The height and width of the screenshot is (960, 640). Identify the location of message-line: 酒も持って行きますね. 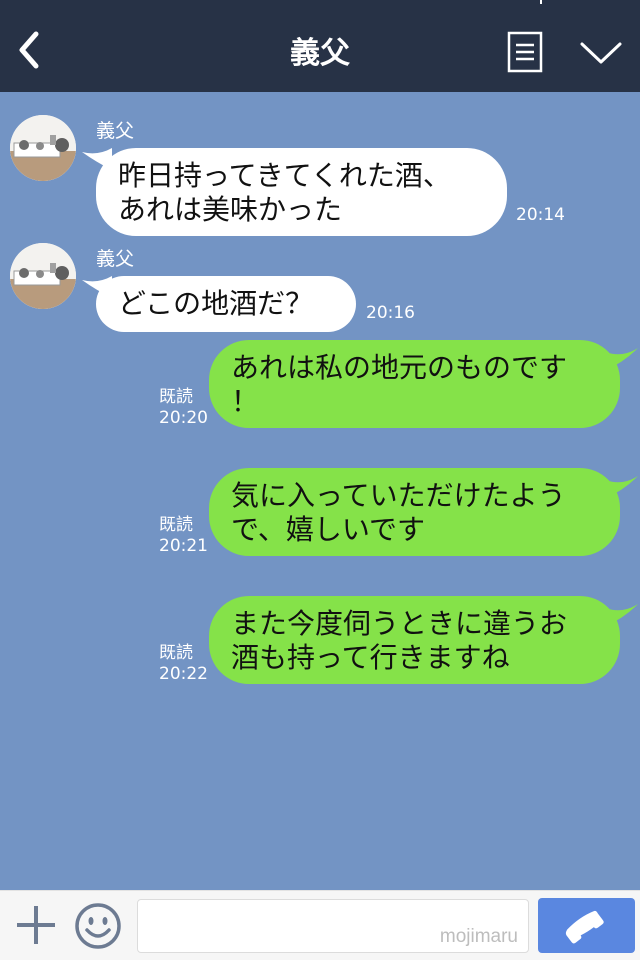
(370, 657).